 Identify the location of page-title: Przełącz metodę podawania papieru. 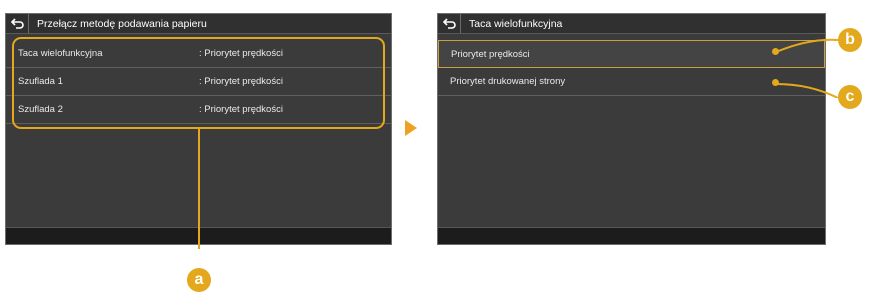
(122, 23).